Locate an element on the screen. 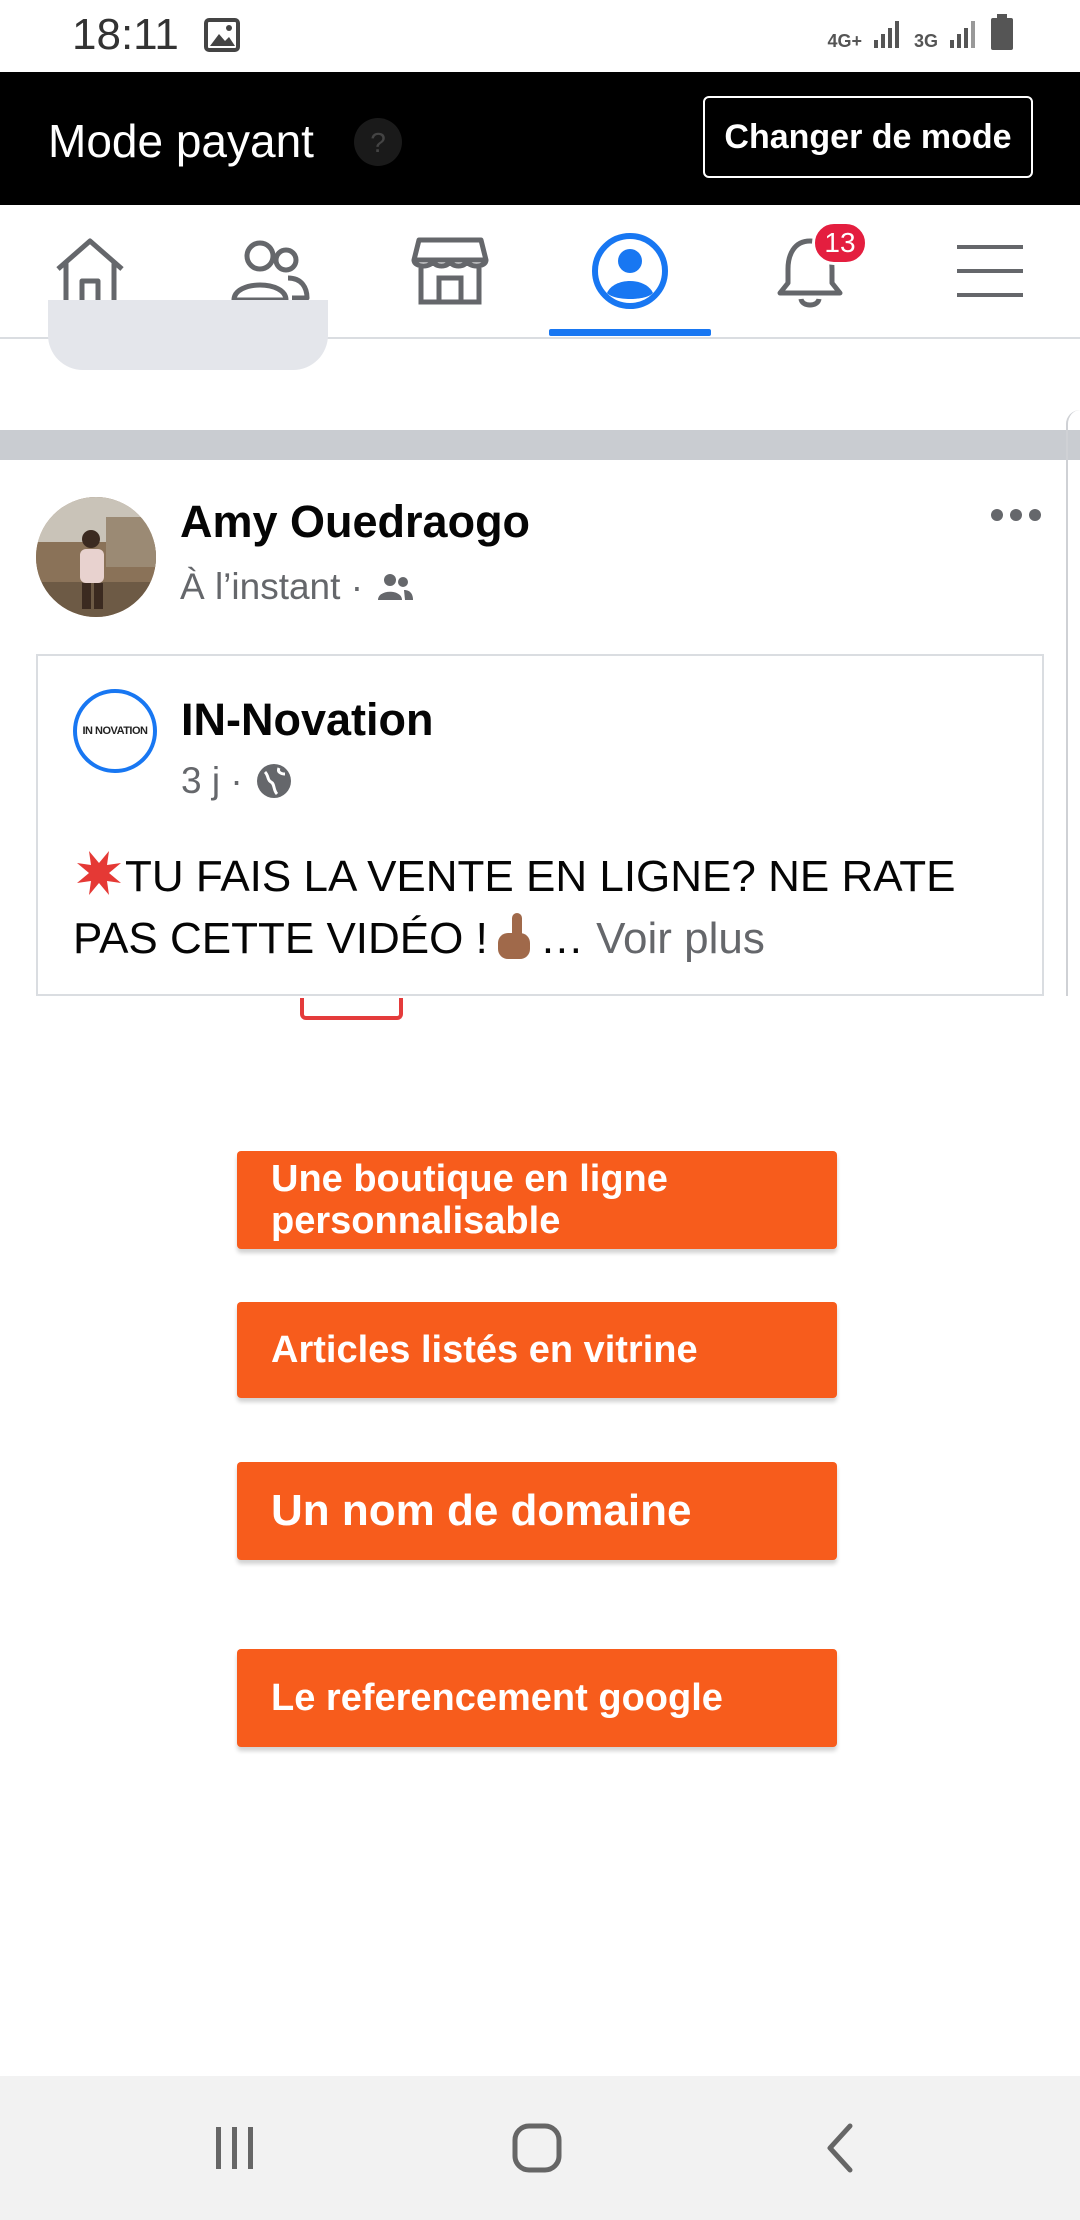 This screenshot has width=1080, height=2220. partial-button is located at coordinates (188, 335).